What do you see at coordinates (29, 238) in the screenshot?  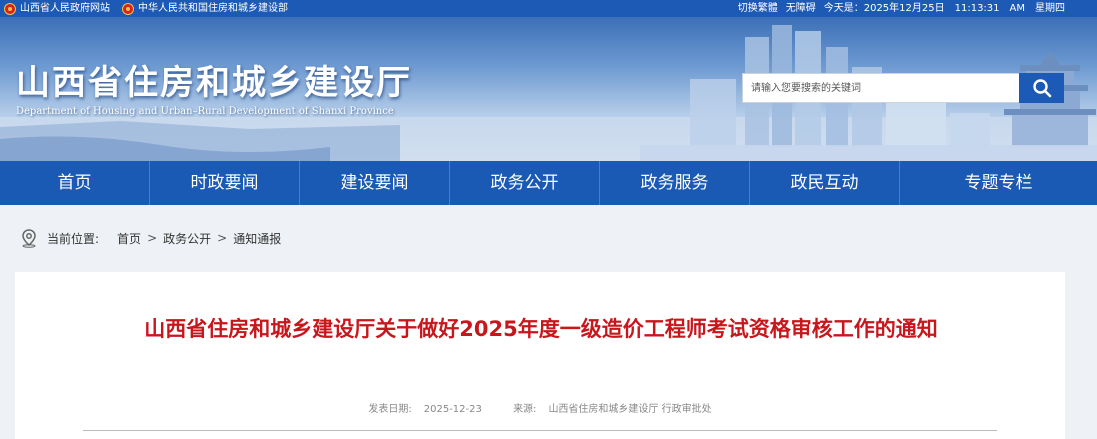 I see `location-pin-icon` at bounding box center [29, 238].